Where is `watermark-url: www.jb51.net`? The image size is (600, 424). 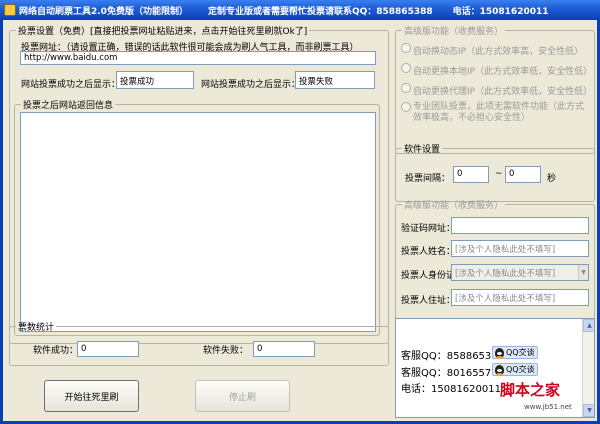
watermark-url: www.jb51.net is located at coordinates (548, 407).